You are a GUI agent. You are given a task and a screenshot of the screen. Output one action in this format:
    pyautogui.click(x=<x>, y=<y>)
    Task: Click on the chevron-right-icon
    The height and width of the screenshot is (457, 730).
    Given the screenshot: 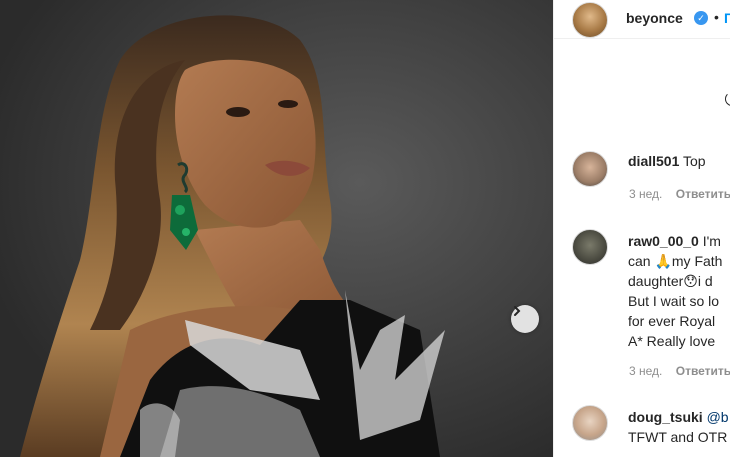 What is the action you would take?
    pyautogui.click(x=517, y=311)
    